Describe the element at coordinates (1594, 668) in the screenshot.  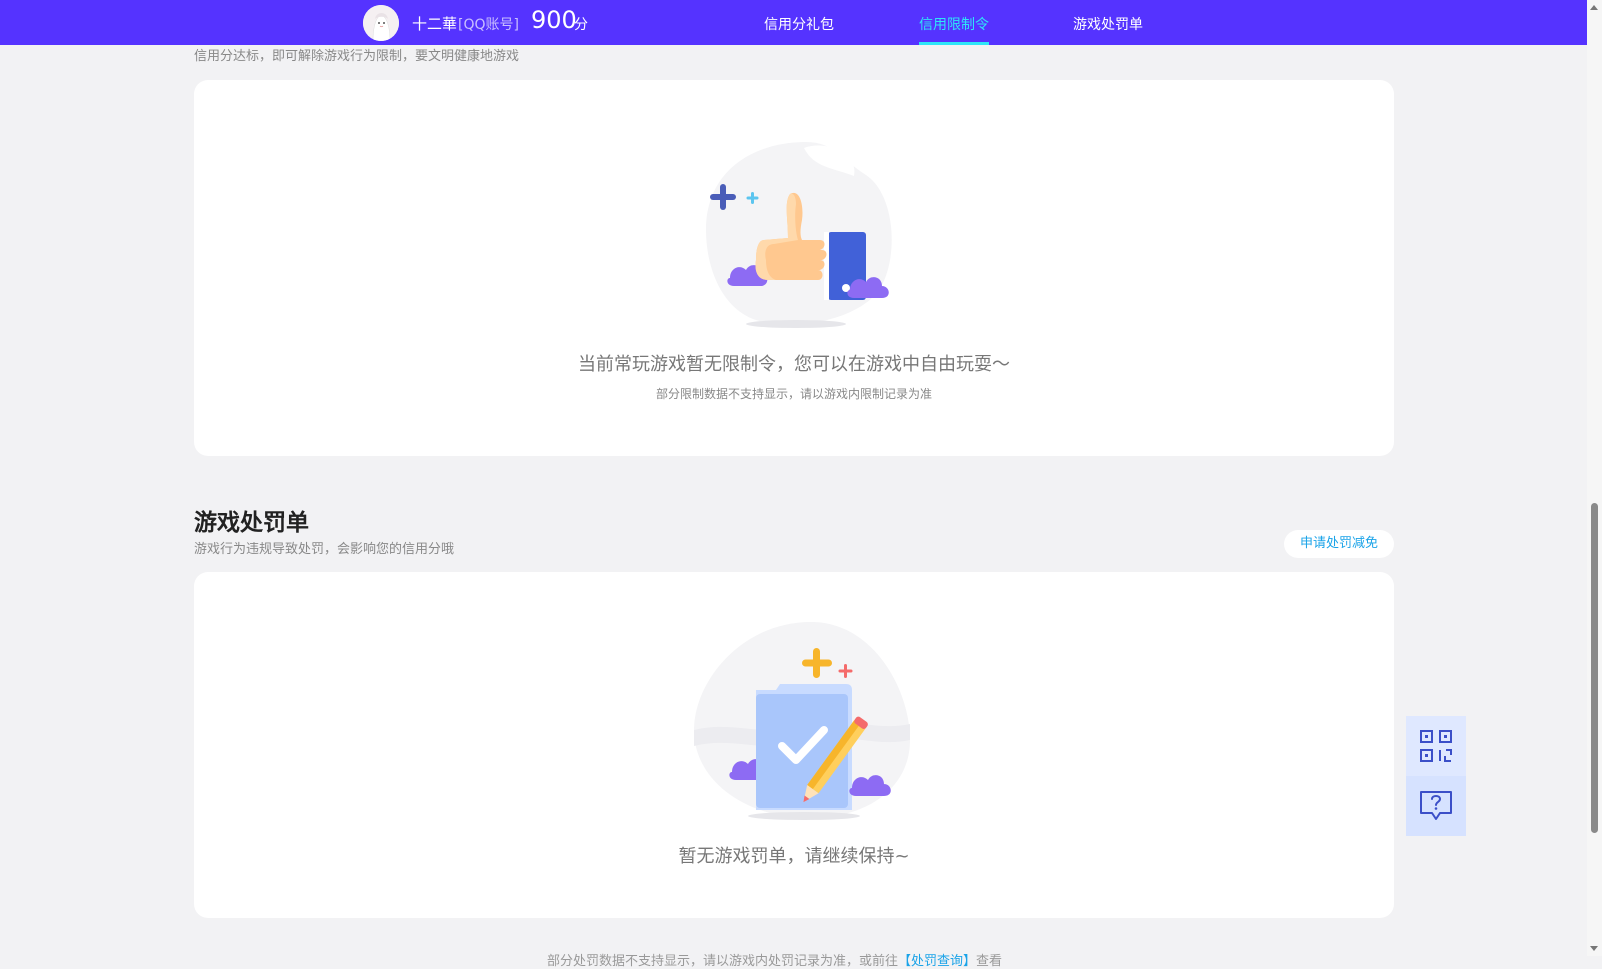
I see `scrollbar-thumb` at that location.